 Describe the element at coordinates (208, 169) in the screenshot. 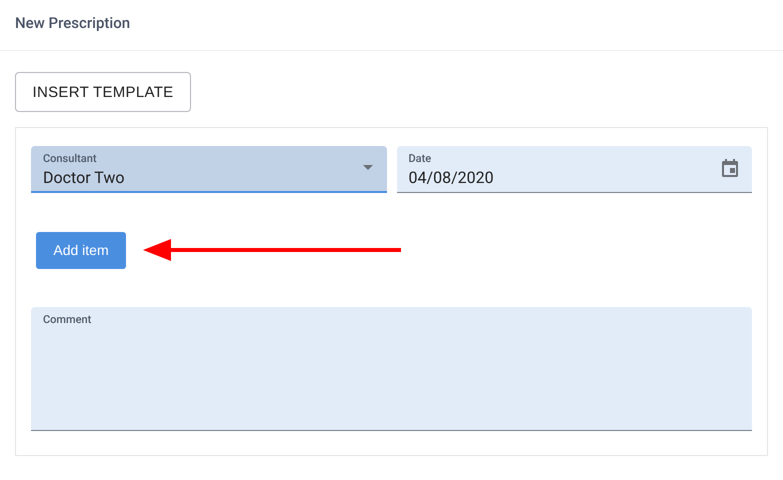

I see `select-field: Consultant Doctor Two` at that location.